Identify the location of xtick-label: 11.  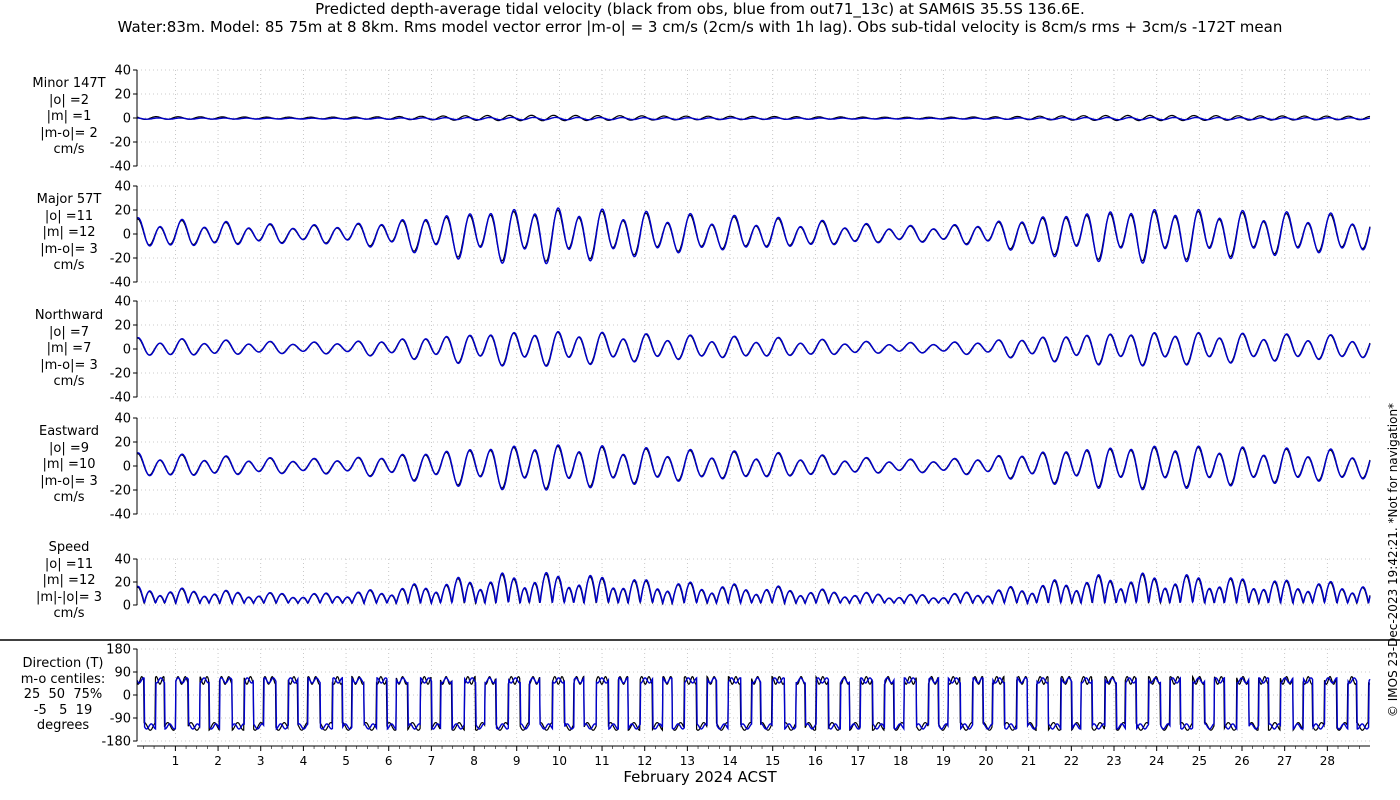
(601, 761).